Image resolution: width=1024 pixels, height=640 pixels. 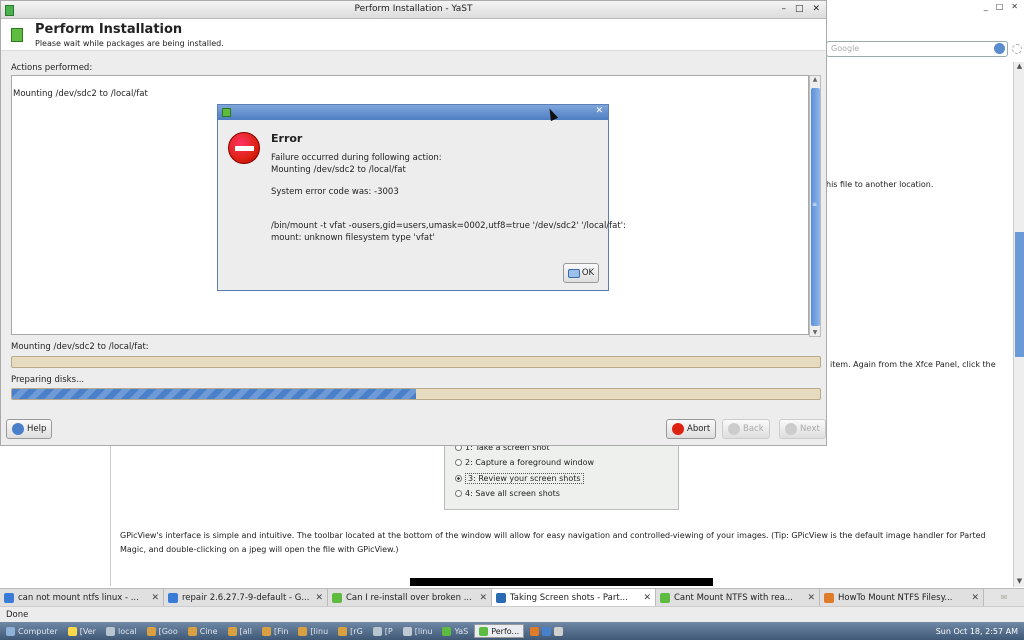 What do you see at coordinates (416, 362) in the screenshot?
I see `progress-bar-current` at bounding box center [416, 362].